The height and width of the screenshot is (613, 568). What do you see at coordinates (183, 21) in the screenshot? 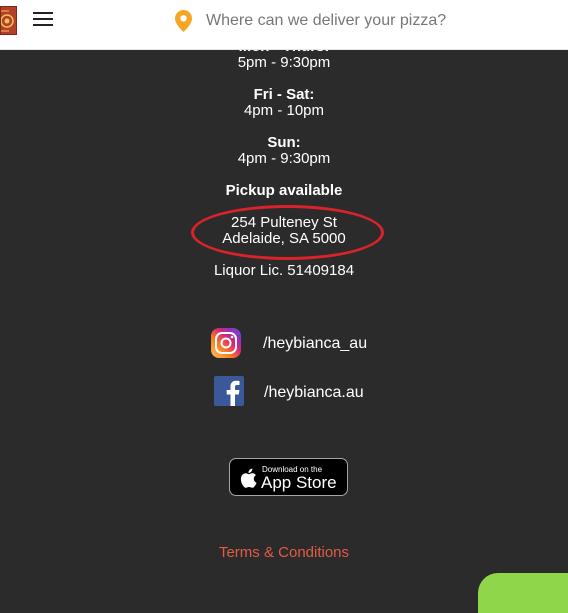
I see `location-pin-icon` at bounding box center [183, 21].